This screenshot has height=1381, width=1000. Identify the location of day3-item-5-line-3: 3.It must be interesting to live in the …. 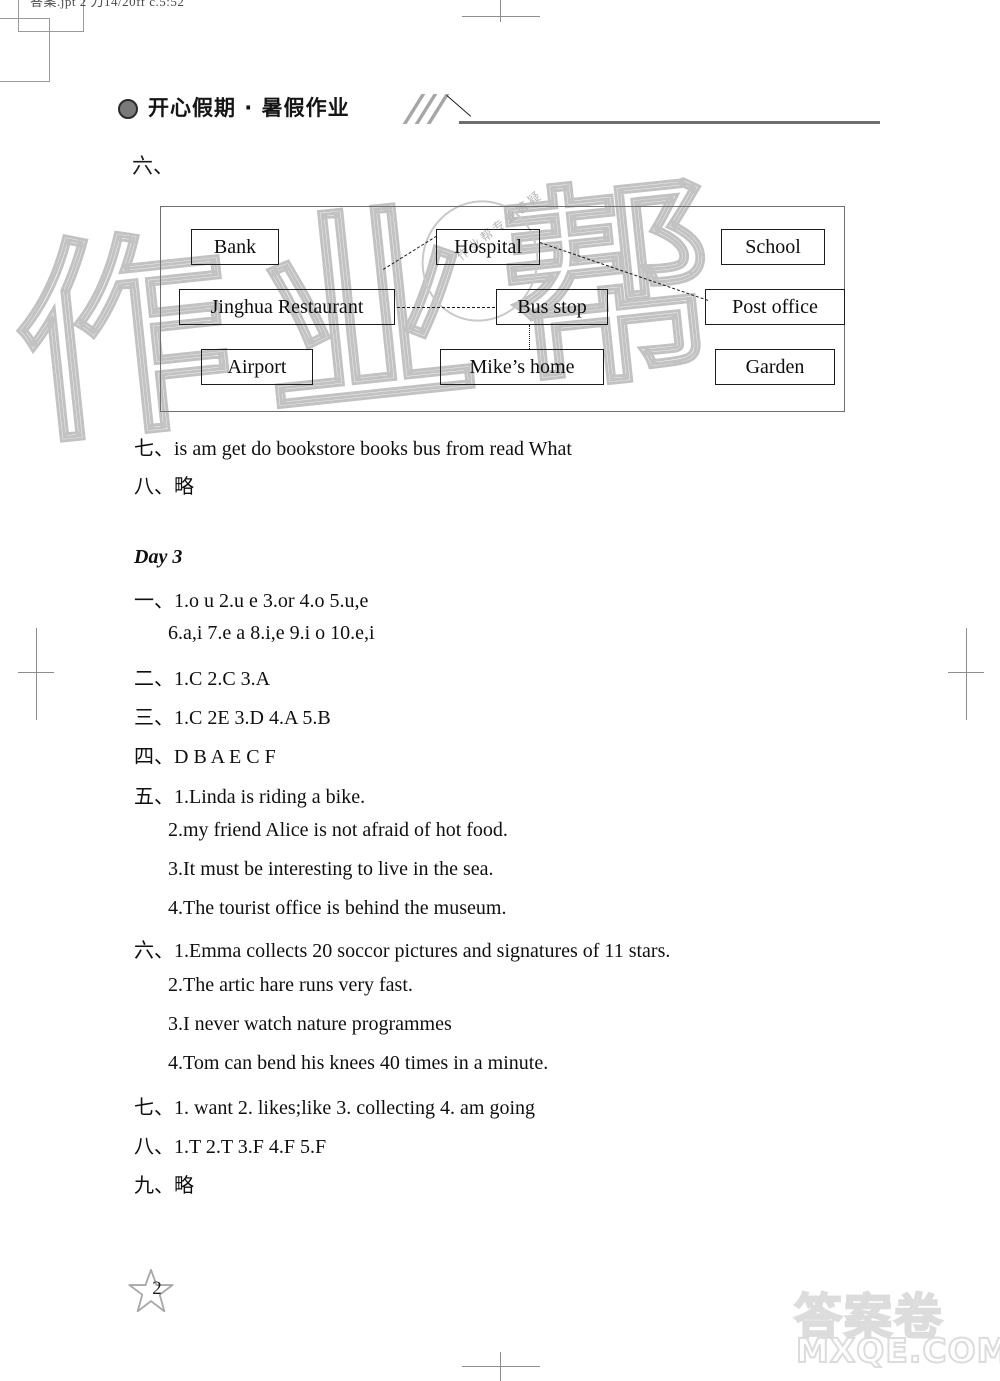
(331, 869).